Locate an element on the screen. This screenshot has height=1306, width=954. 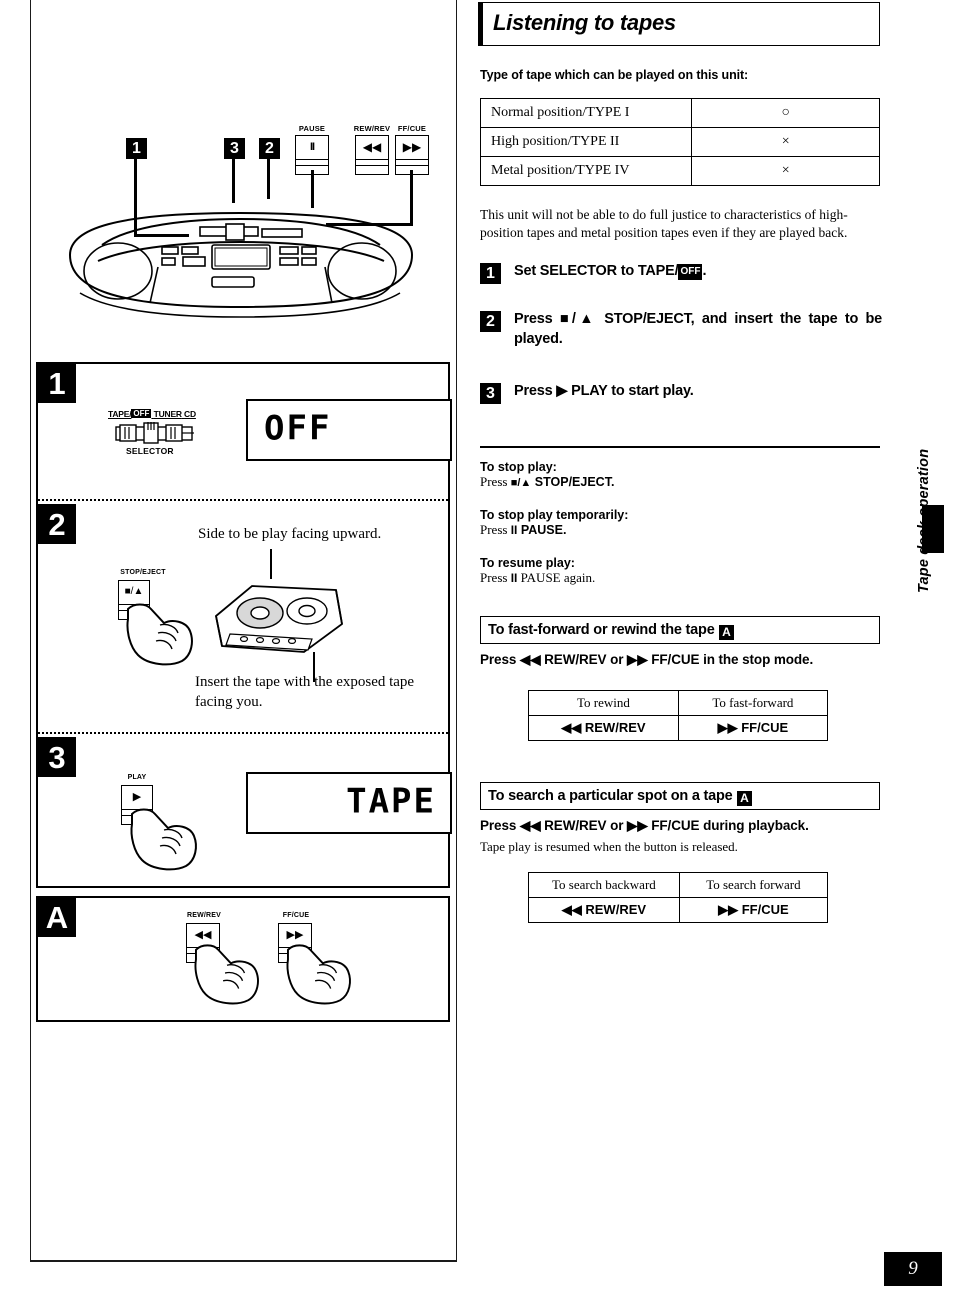
pointing-hand-icon-rew is located at coordinates (226, 974).